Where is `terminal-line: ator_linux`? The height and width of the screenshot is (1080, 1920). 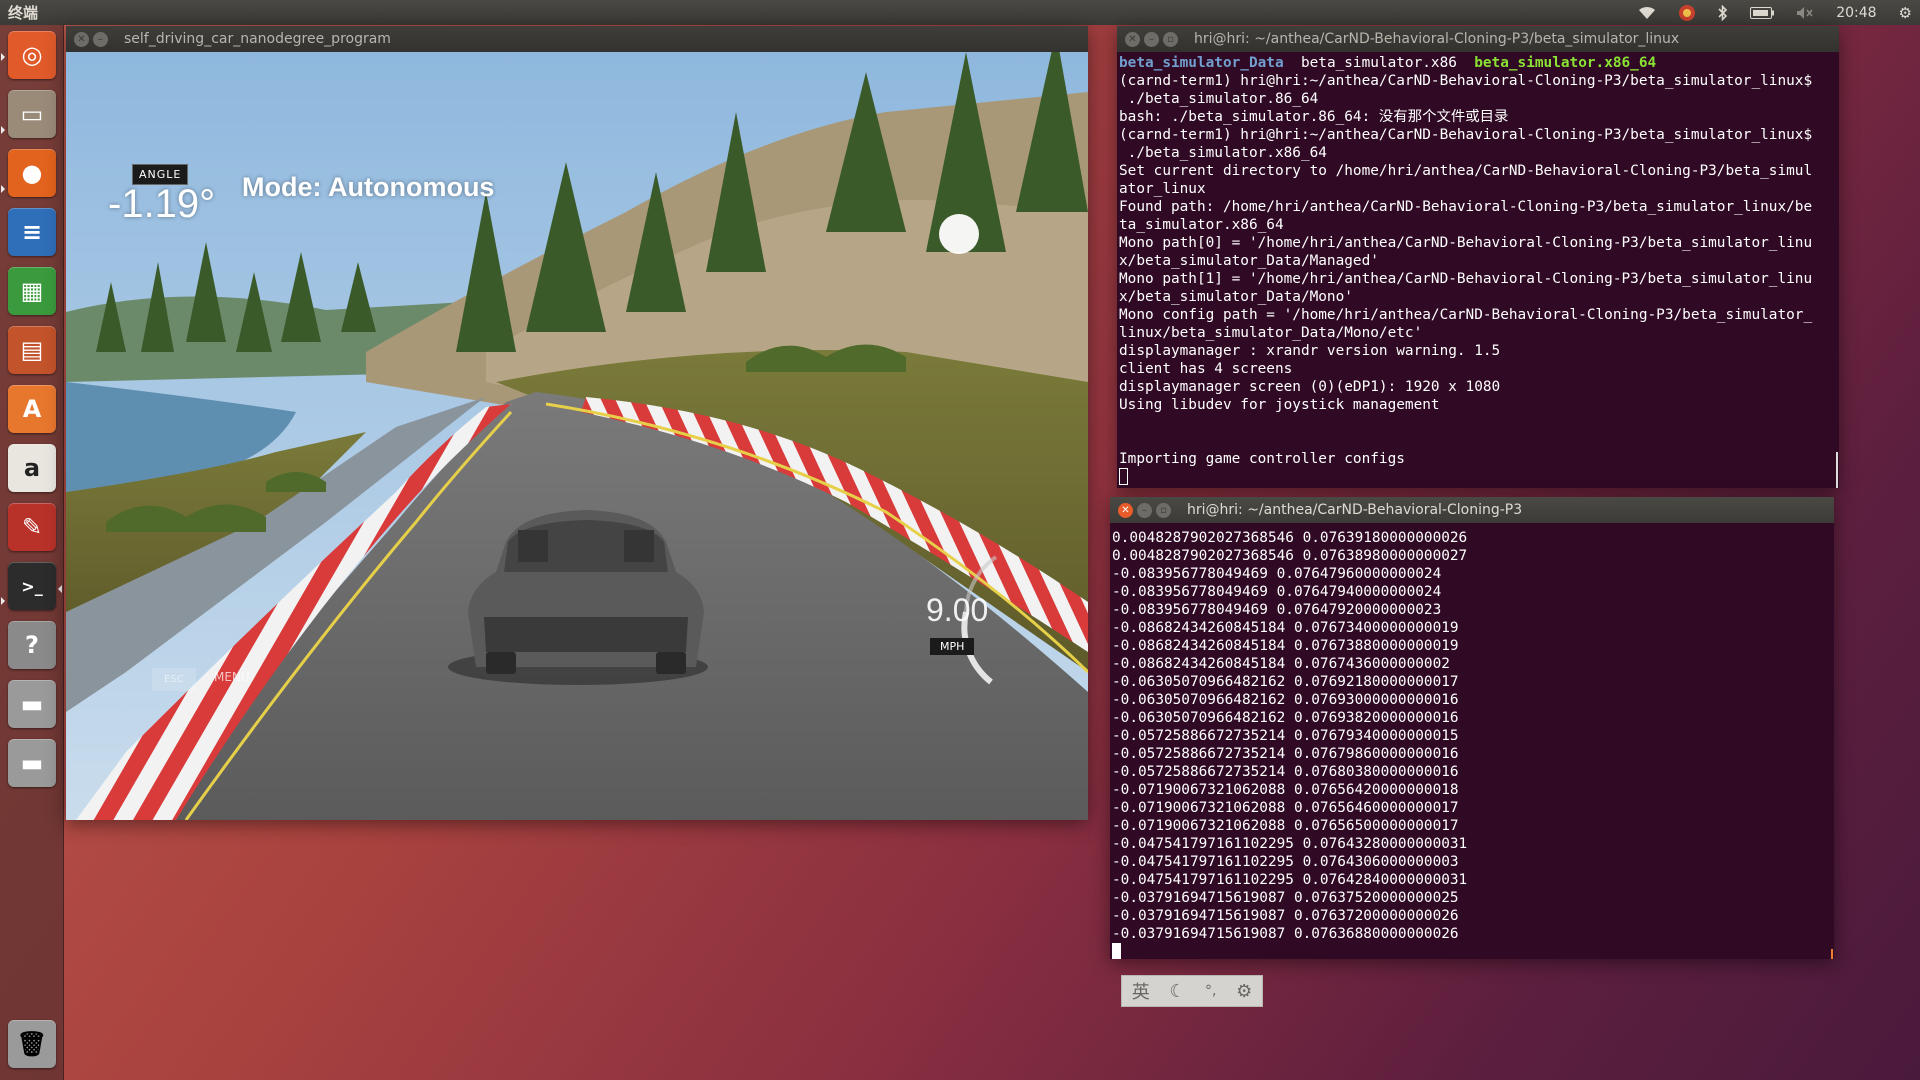
terminal-line: ator_linux is located at coordinates (1162, 189).